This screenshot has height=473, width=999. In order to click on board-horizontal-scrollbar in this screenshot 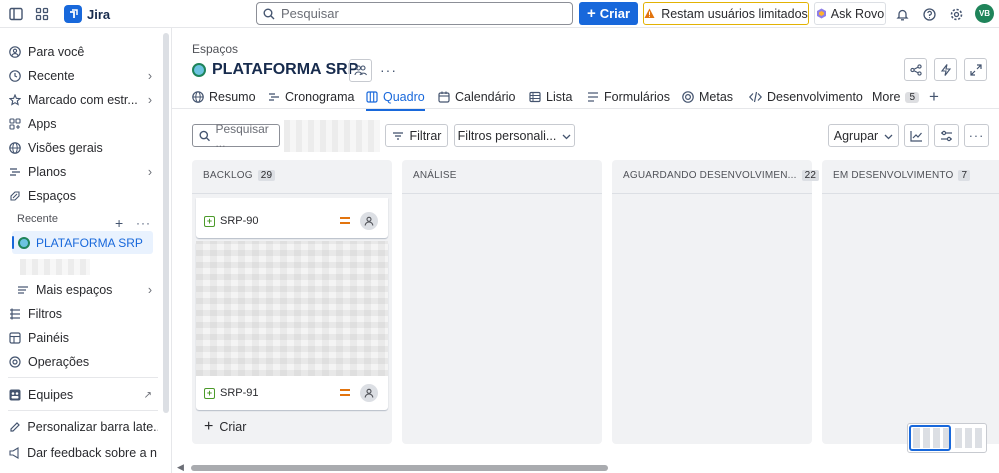, I will do `click(399, 468)`.